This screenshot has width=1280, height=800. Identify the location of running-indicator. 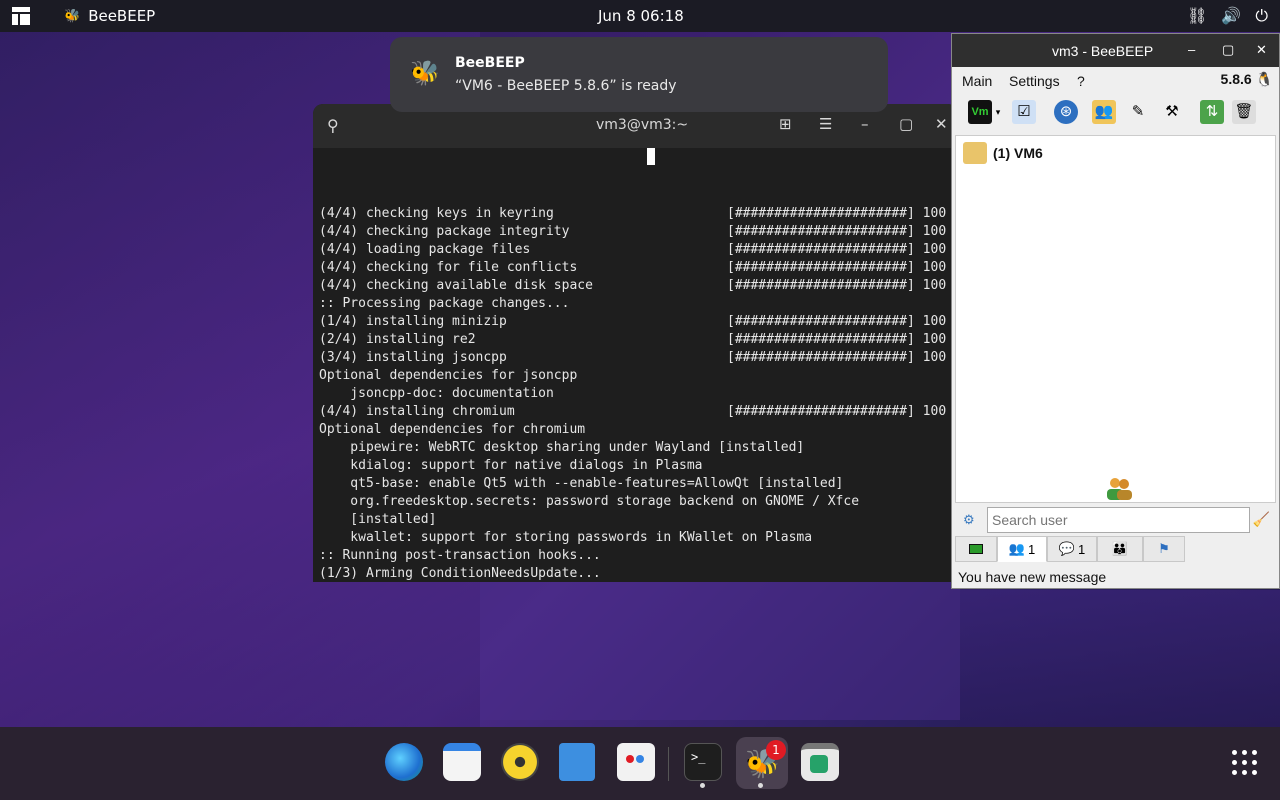
(702, 785).